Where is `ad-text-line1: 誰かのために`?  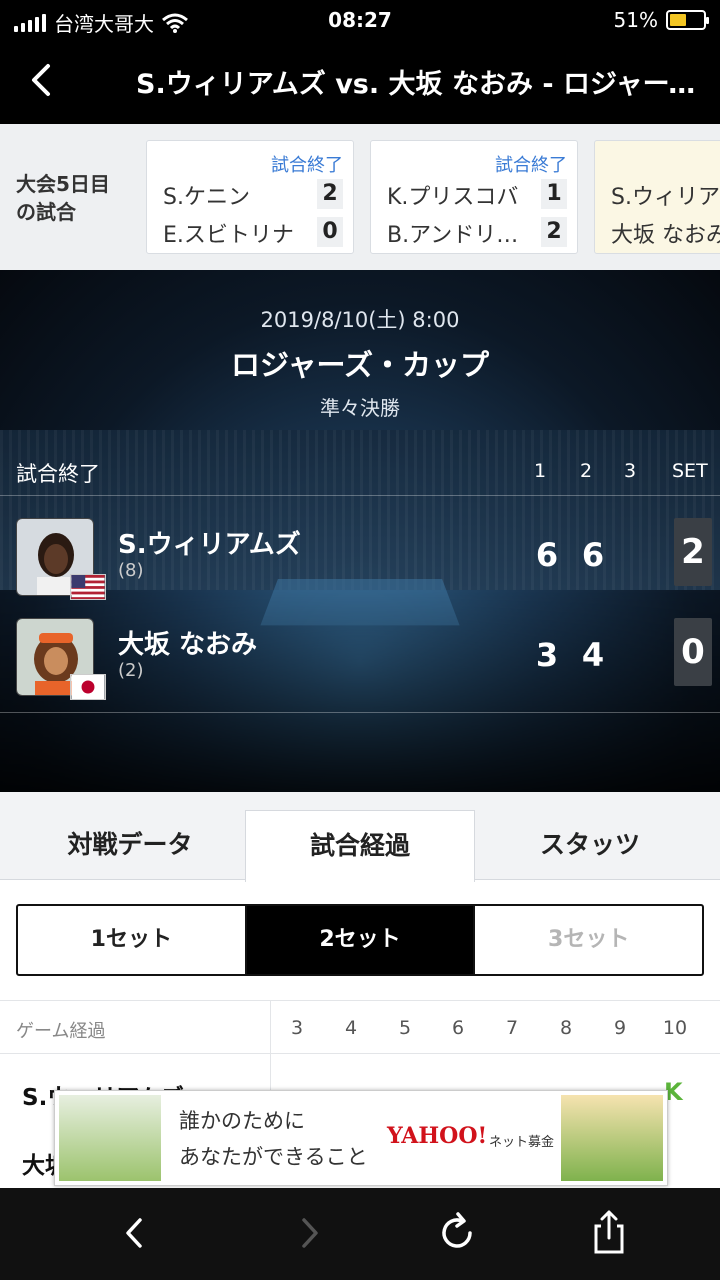 ad-text-line1: 誰かのために is located at coordinates (242, 1121).